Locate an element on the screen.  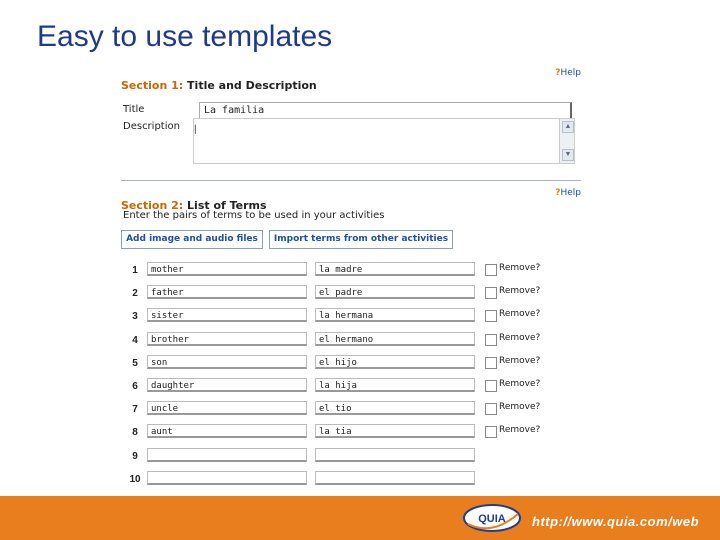
section1-heading: Section 1: Title and Description is located at coordinates (219, 85).